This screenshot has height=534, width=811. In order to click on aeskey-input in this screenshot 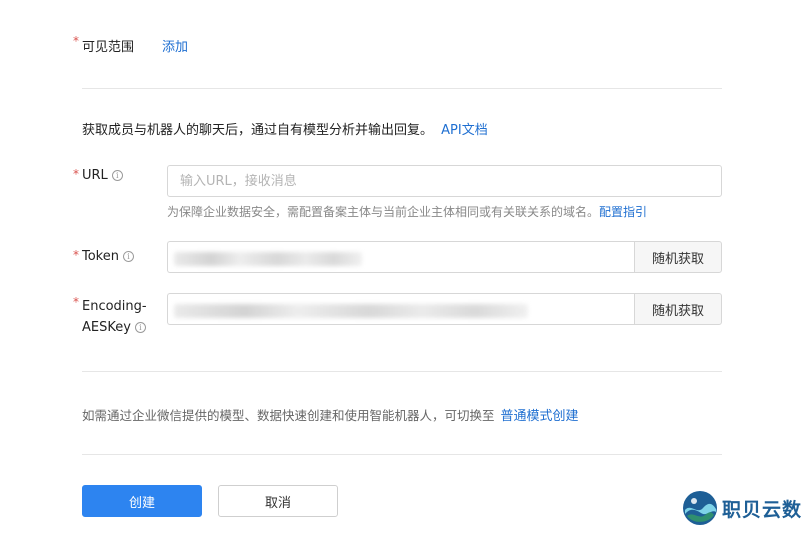, I will do `click(401, 309)`.